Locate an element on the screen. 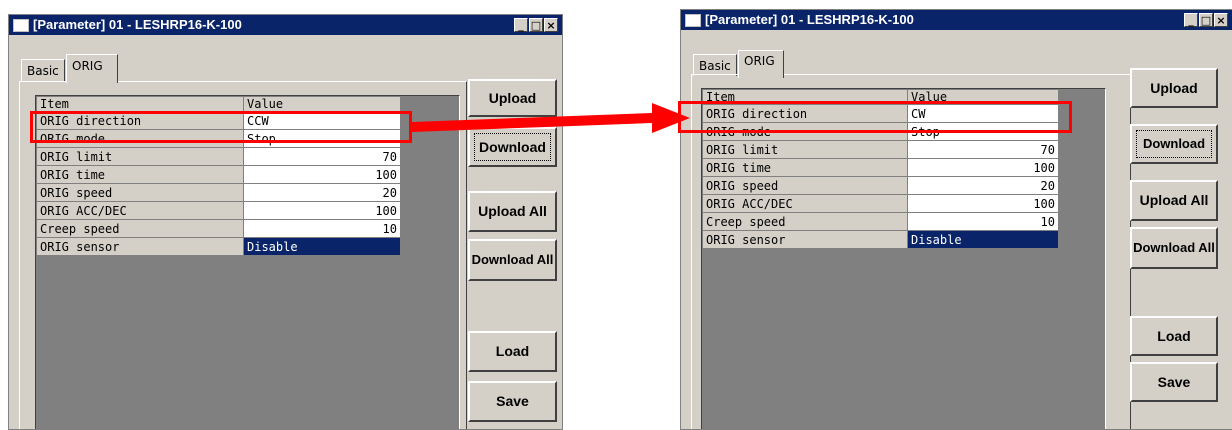  table-row: ORIG direction CCW is located at coordinates (218, 120).